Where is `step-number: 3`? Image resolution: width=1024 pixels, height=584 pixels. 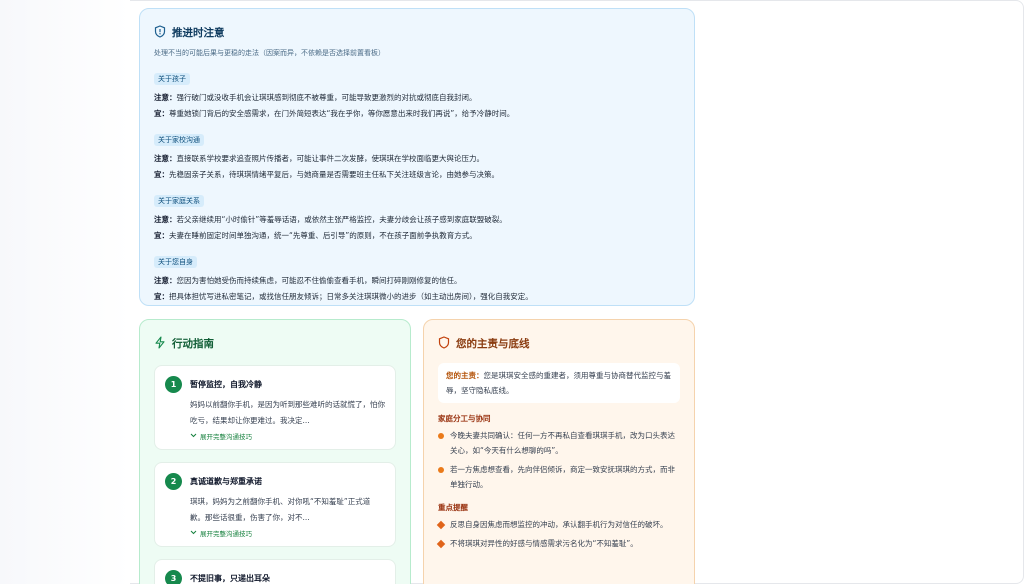 step-number: 3 is located at coordinates (173, 577).